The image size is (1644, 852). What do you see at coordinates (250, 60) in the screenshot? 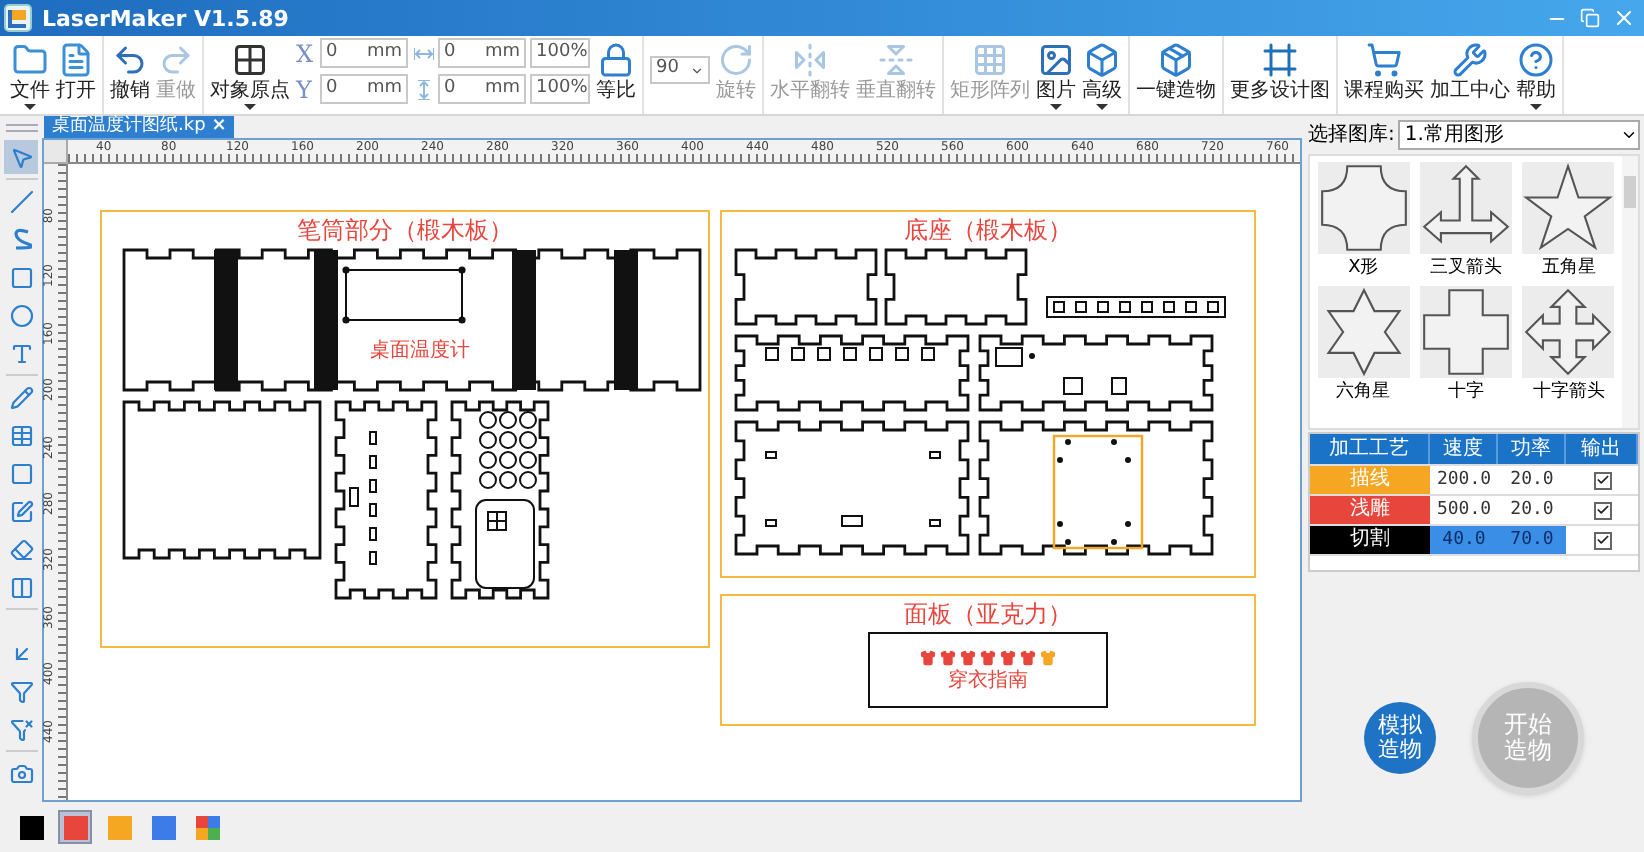
I see `grid-icon` at bounding box center [250, 60].